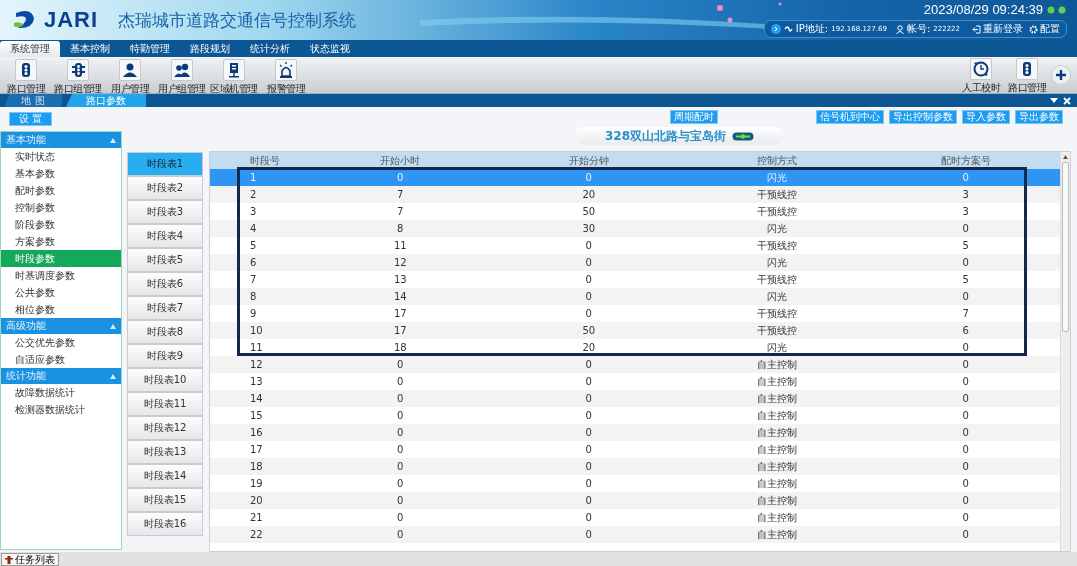 Image resolution: width=1077 pixels, height=566 pixels. Describe the element at coordinates (256, 449) in the screenshot. I see `table-cell-text: 17` at that location.